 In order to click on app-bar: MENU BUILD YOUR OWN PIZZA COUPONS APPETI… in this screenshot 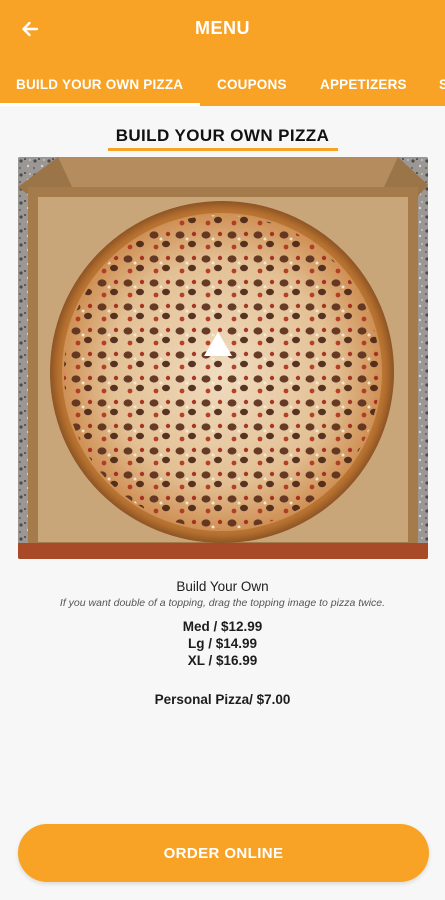, I will do `click(222, 53)`.